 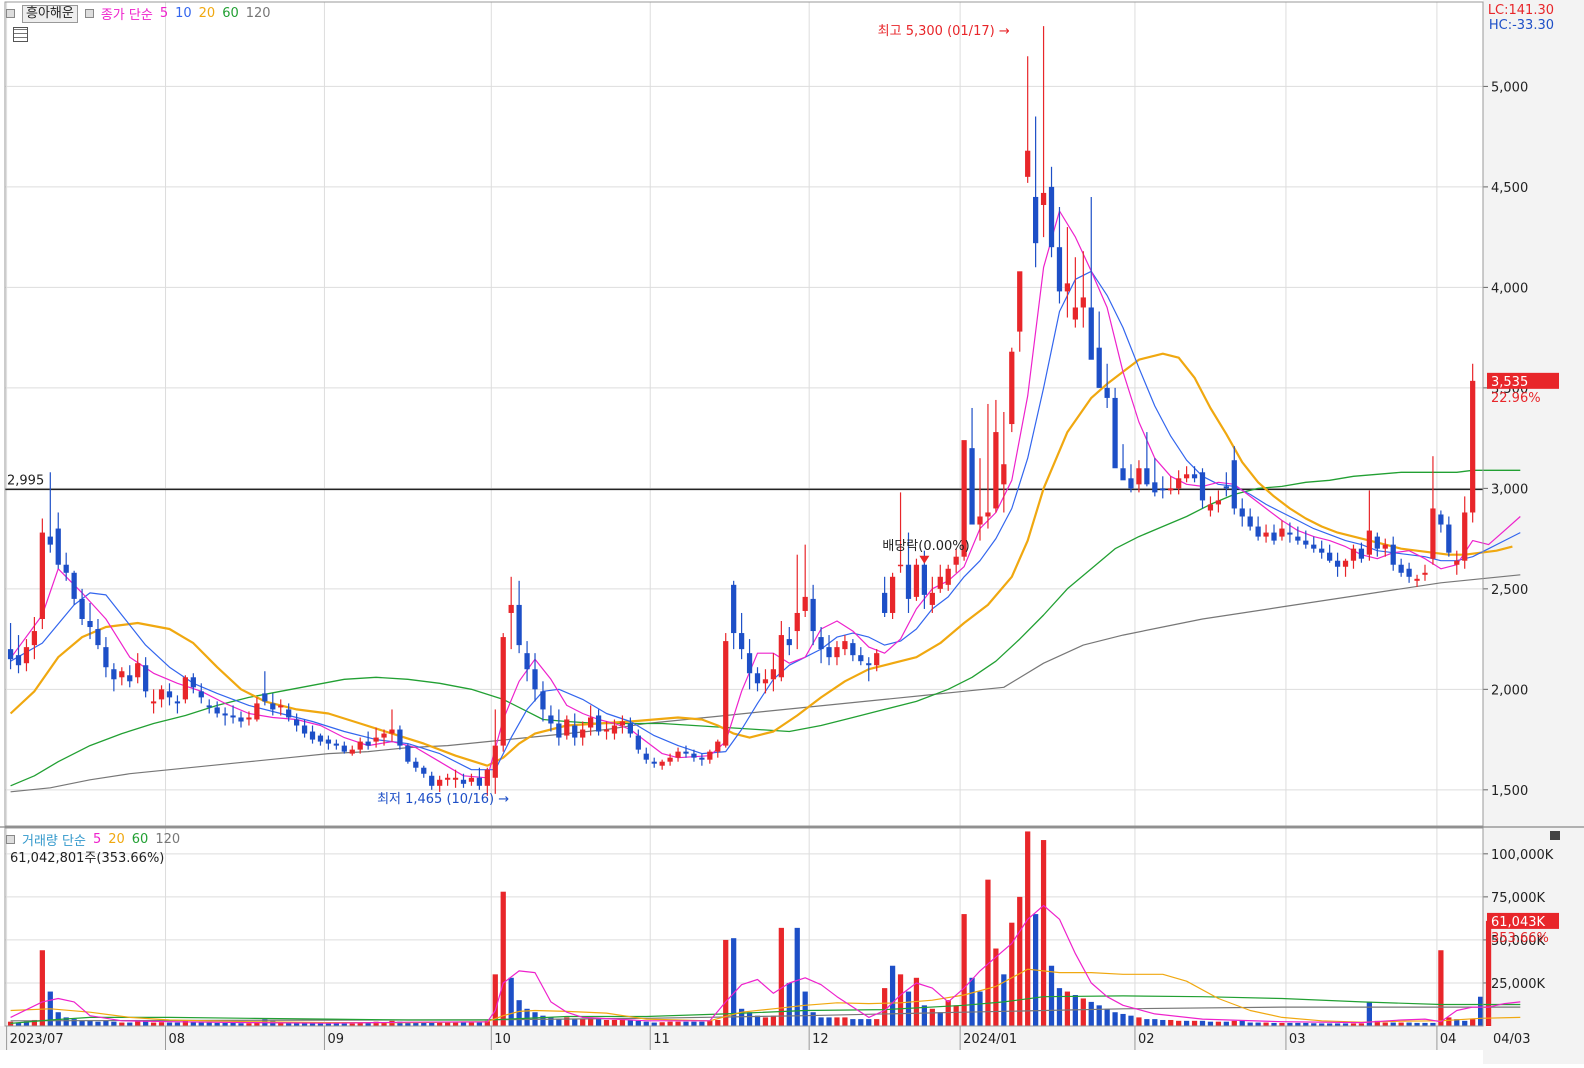 What do you see at coordinates (10, 839) in the screenshot?
I see `volume-menu-icon` at bounding box center [10, 839].